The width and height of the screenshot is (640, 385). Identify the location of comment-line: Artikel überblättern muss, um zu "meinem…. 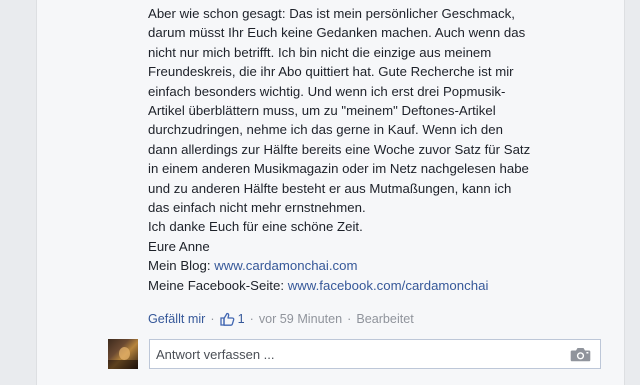
(322, 111).